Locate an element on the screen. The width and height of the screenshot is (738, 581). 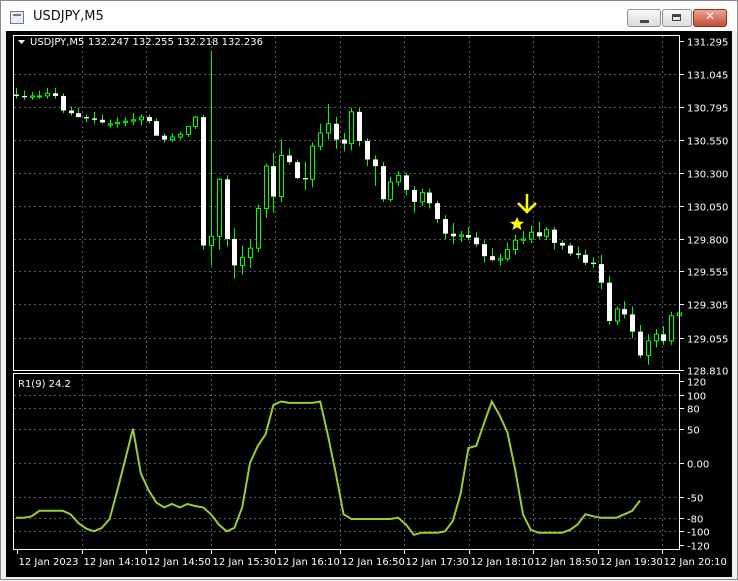
price-tick-label: 130.795 is located at coordinates (707, 109).